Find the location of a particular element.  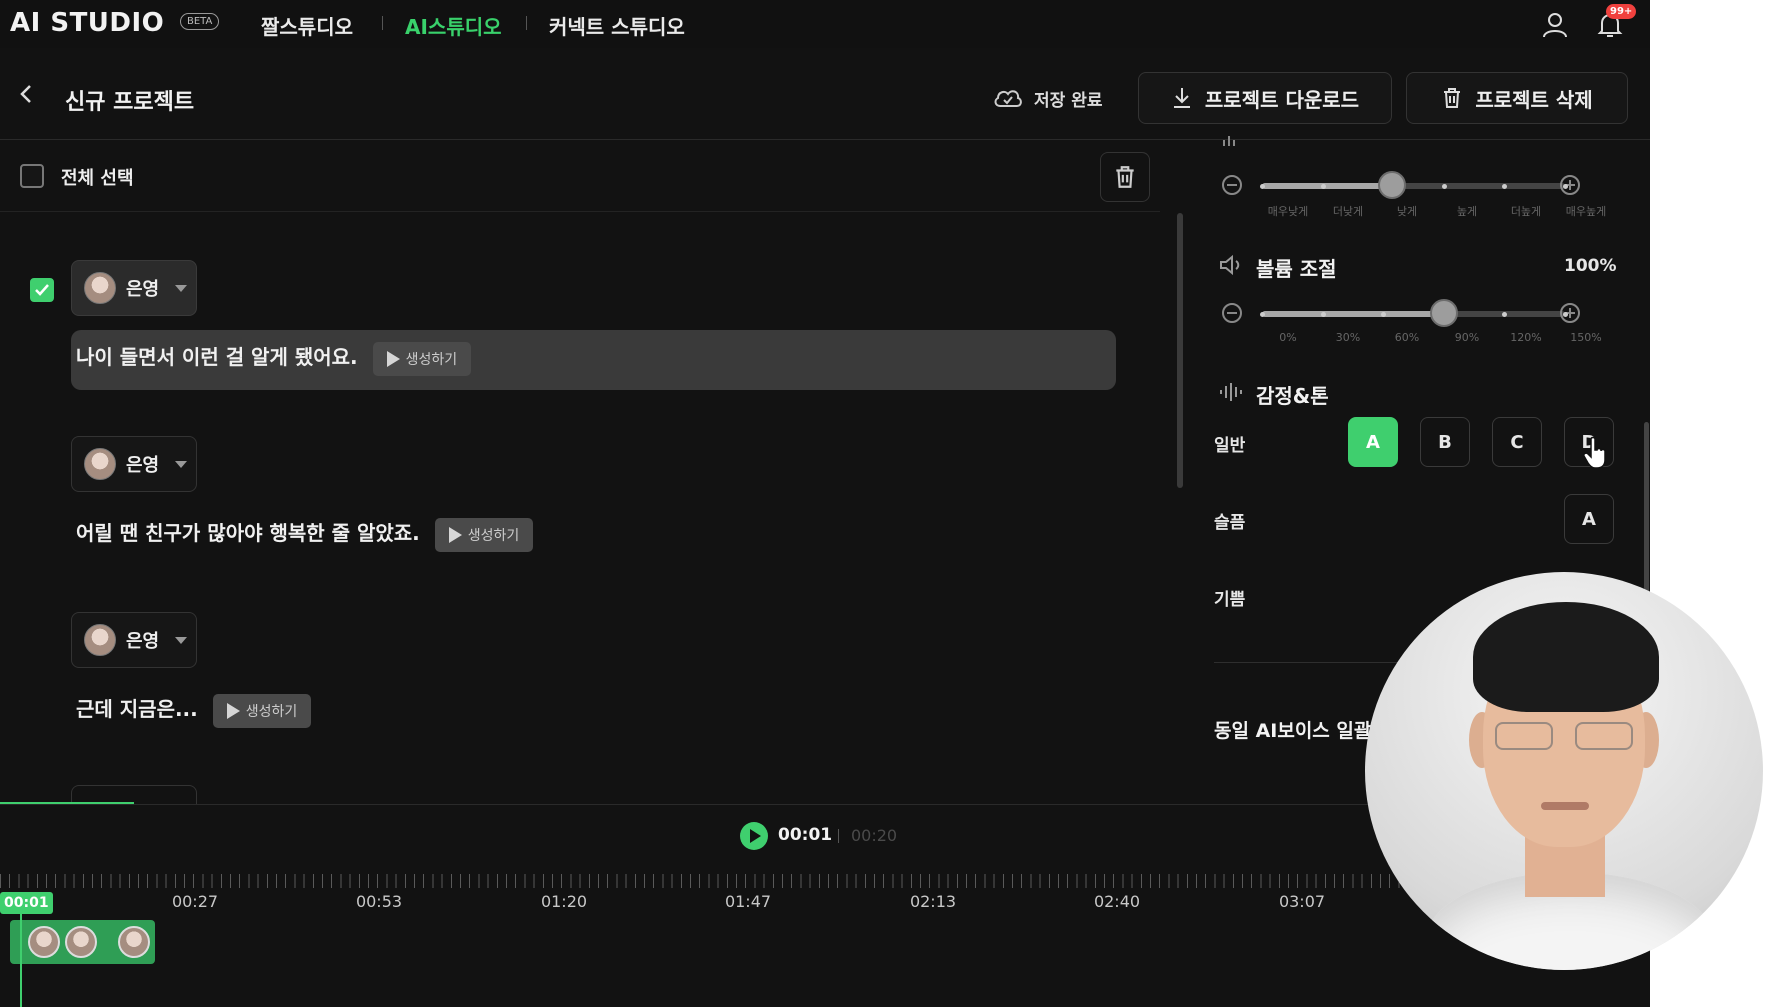

cloud-check-icon is located at coordinates (1008, 98).